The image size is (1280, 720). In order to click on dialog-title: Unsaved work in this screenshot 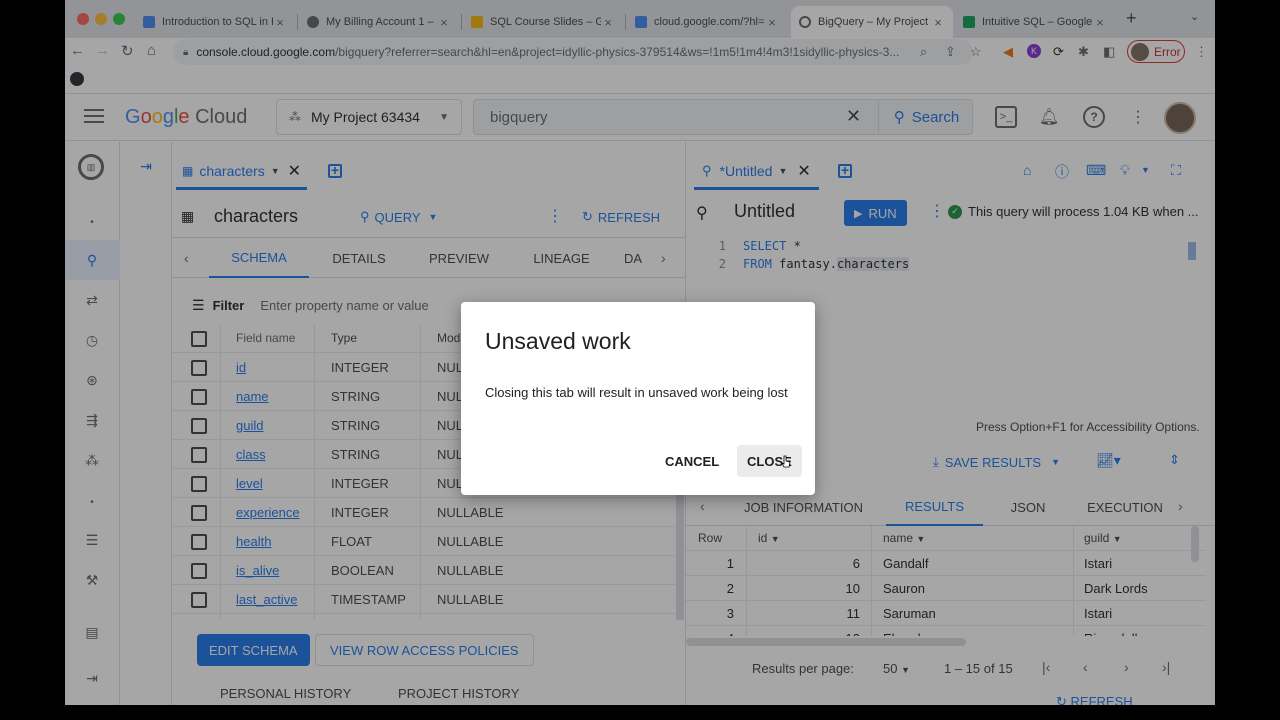, I will do `click(558, 341)`.